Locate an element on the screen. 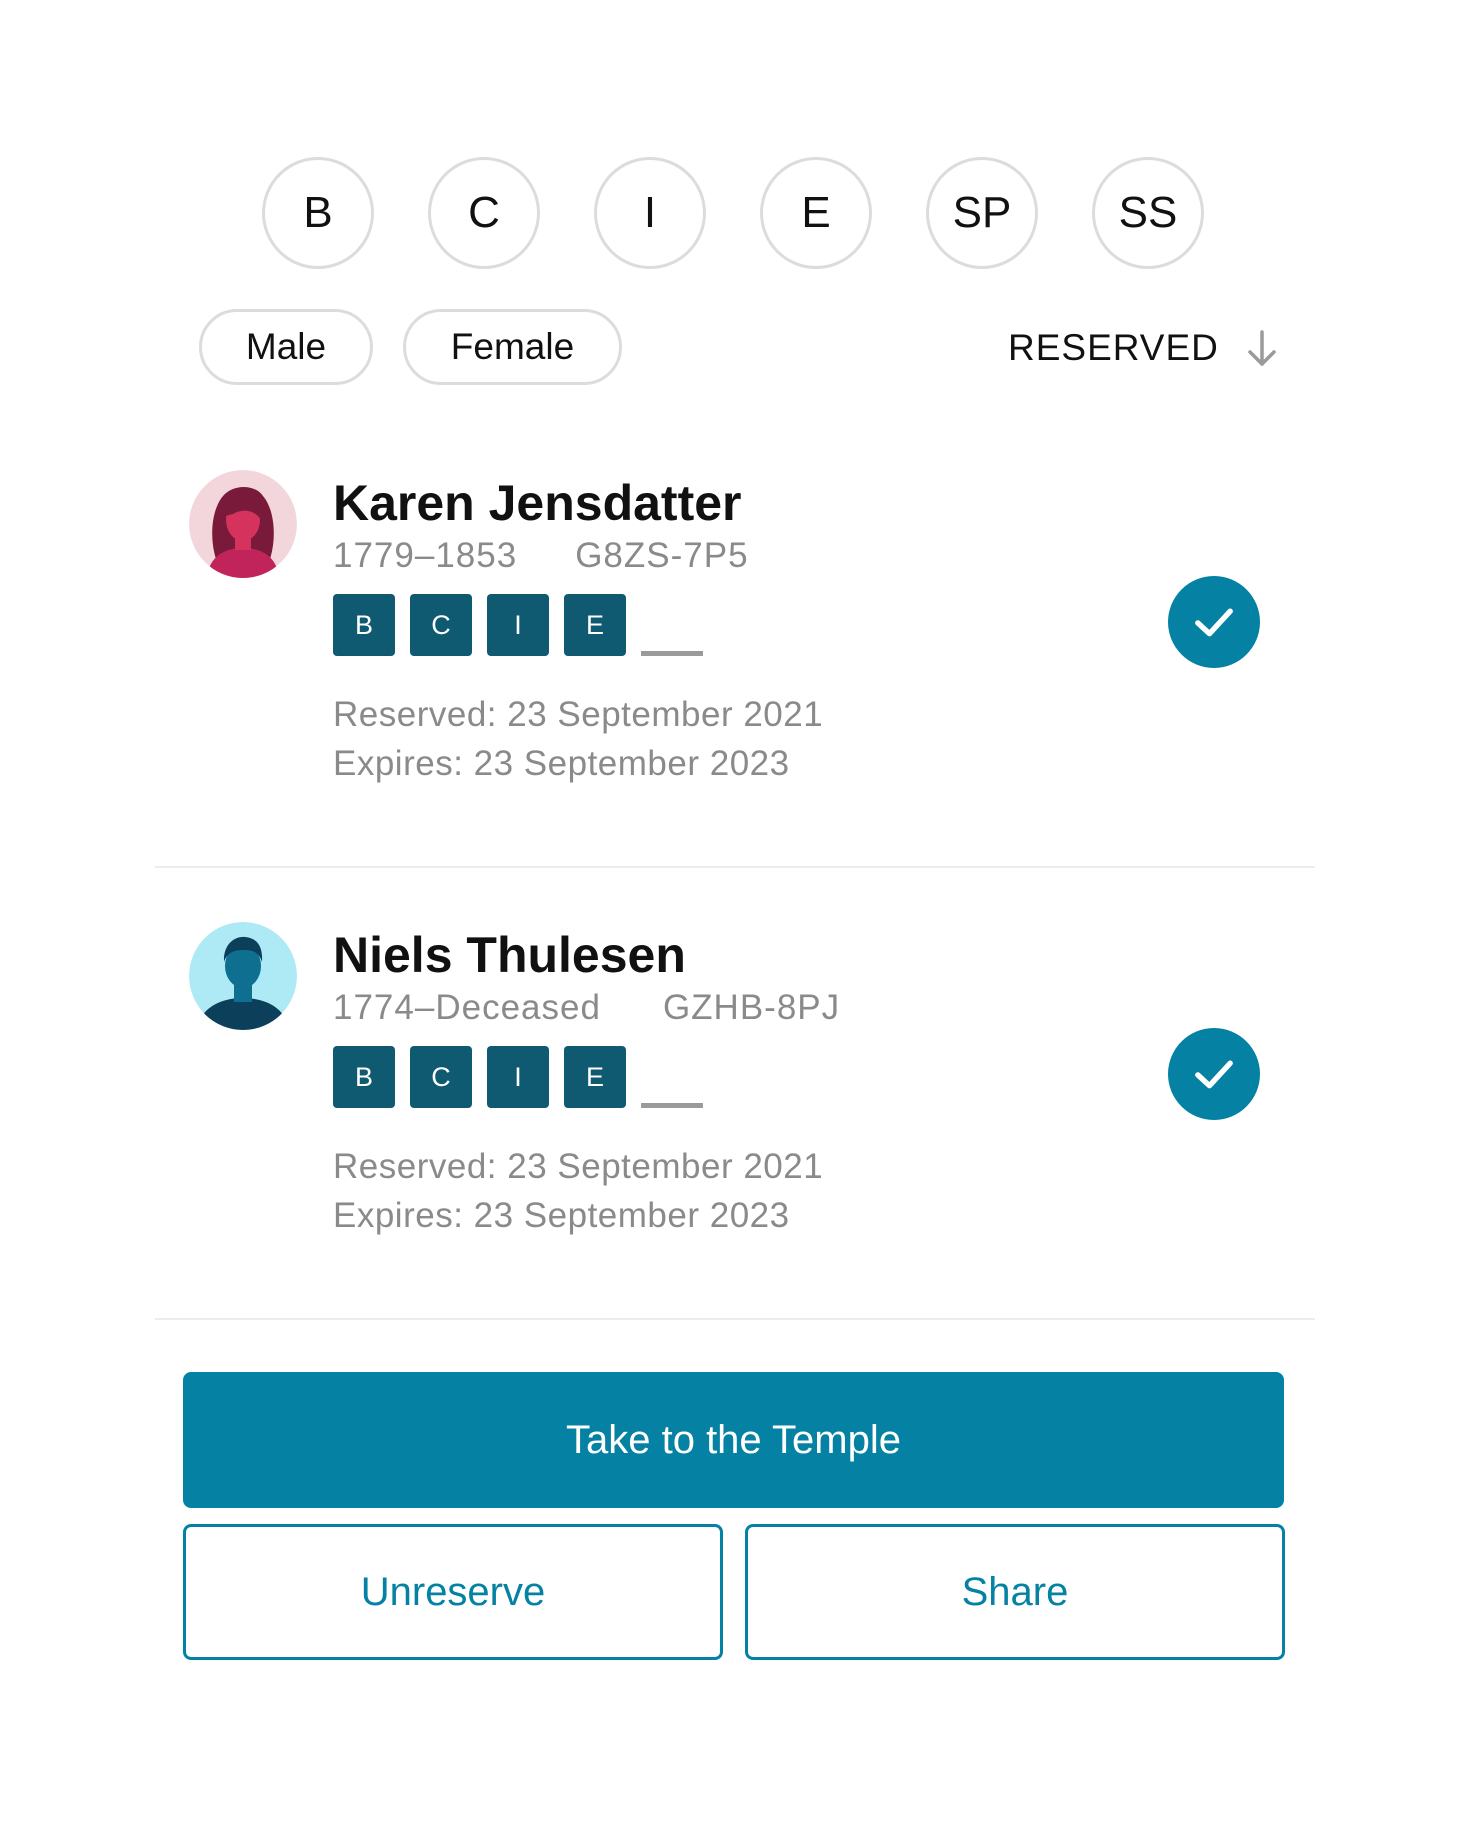  person-meta: 1774–Deceased GZHB-8PJ is located at coordinates (586, 1008).